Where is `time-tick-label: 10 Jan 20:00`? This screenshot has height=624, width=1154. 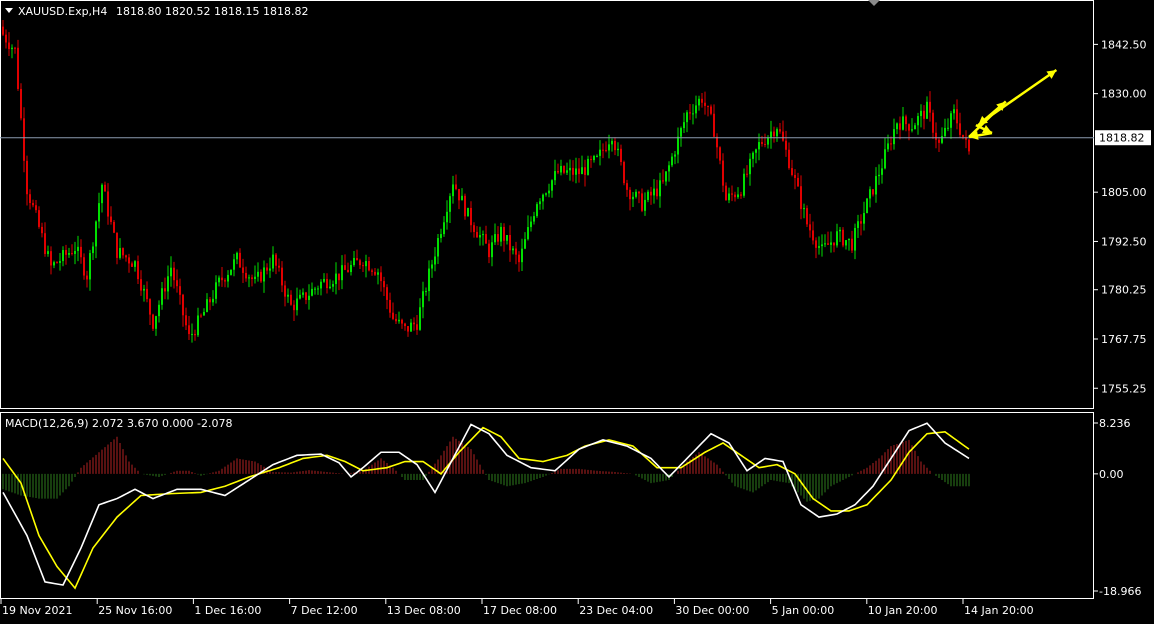 time-tick-label: 10 Jan 20:00 is located at coordinates (903, 610).